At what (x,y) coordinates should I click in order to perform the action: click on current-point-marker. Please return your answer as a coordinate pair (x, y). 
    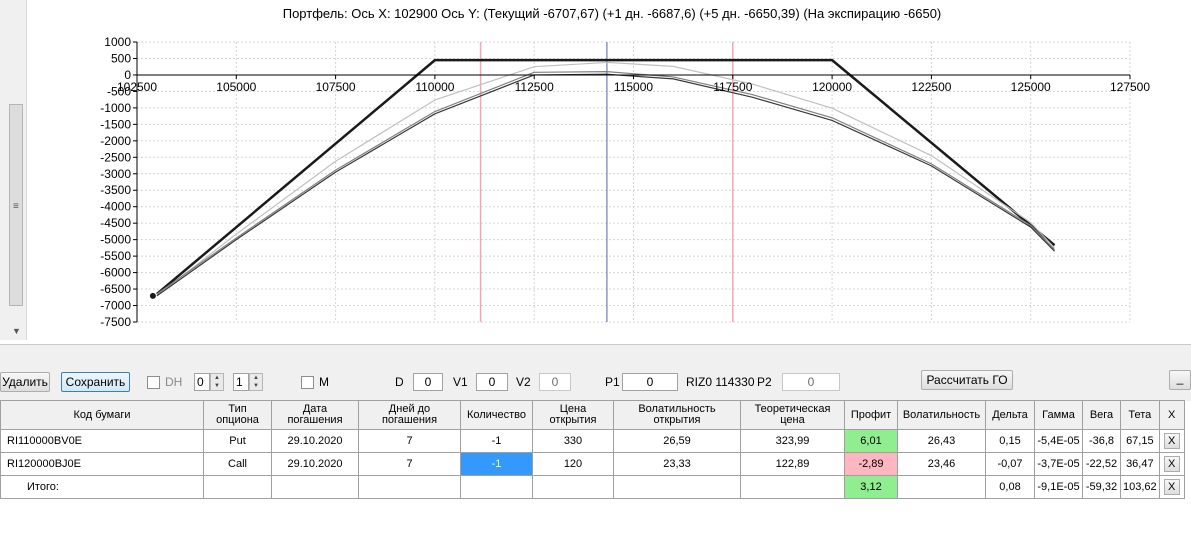
    Looking at the image, I should click on (152, 295).